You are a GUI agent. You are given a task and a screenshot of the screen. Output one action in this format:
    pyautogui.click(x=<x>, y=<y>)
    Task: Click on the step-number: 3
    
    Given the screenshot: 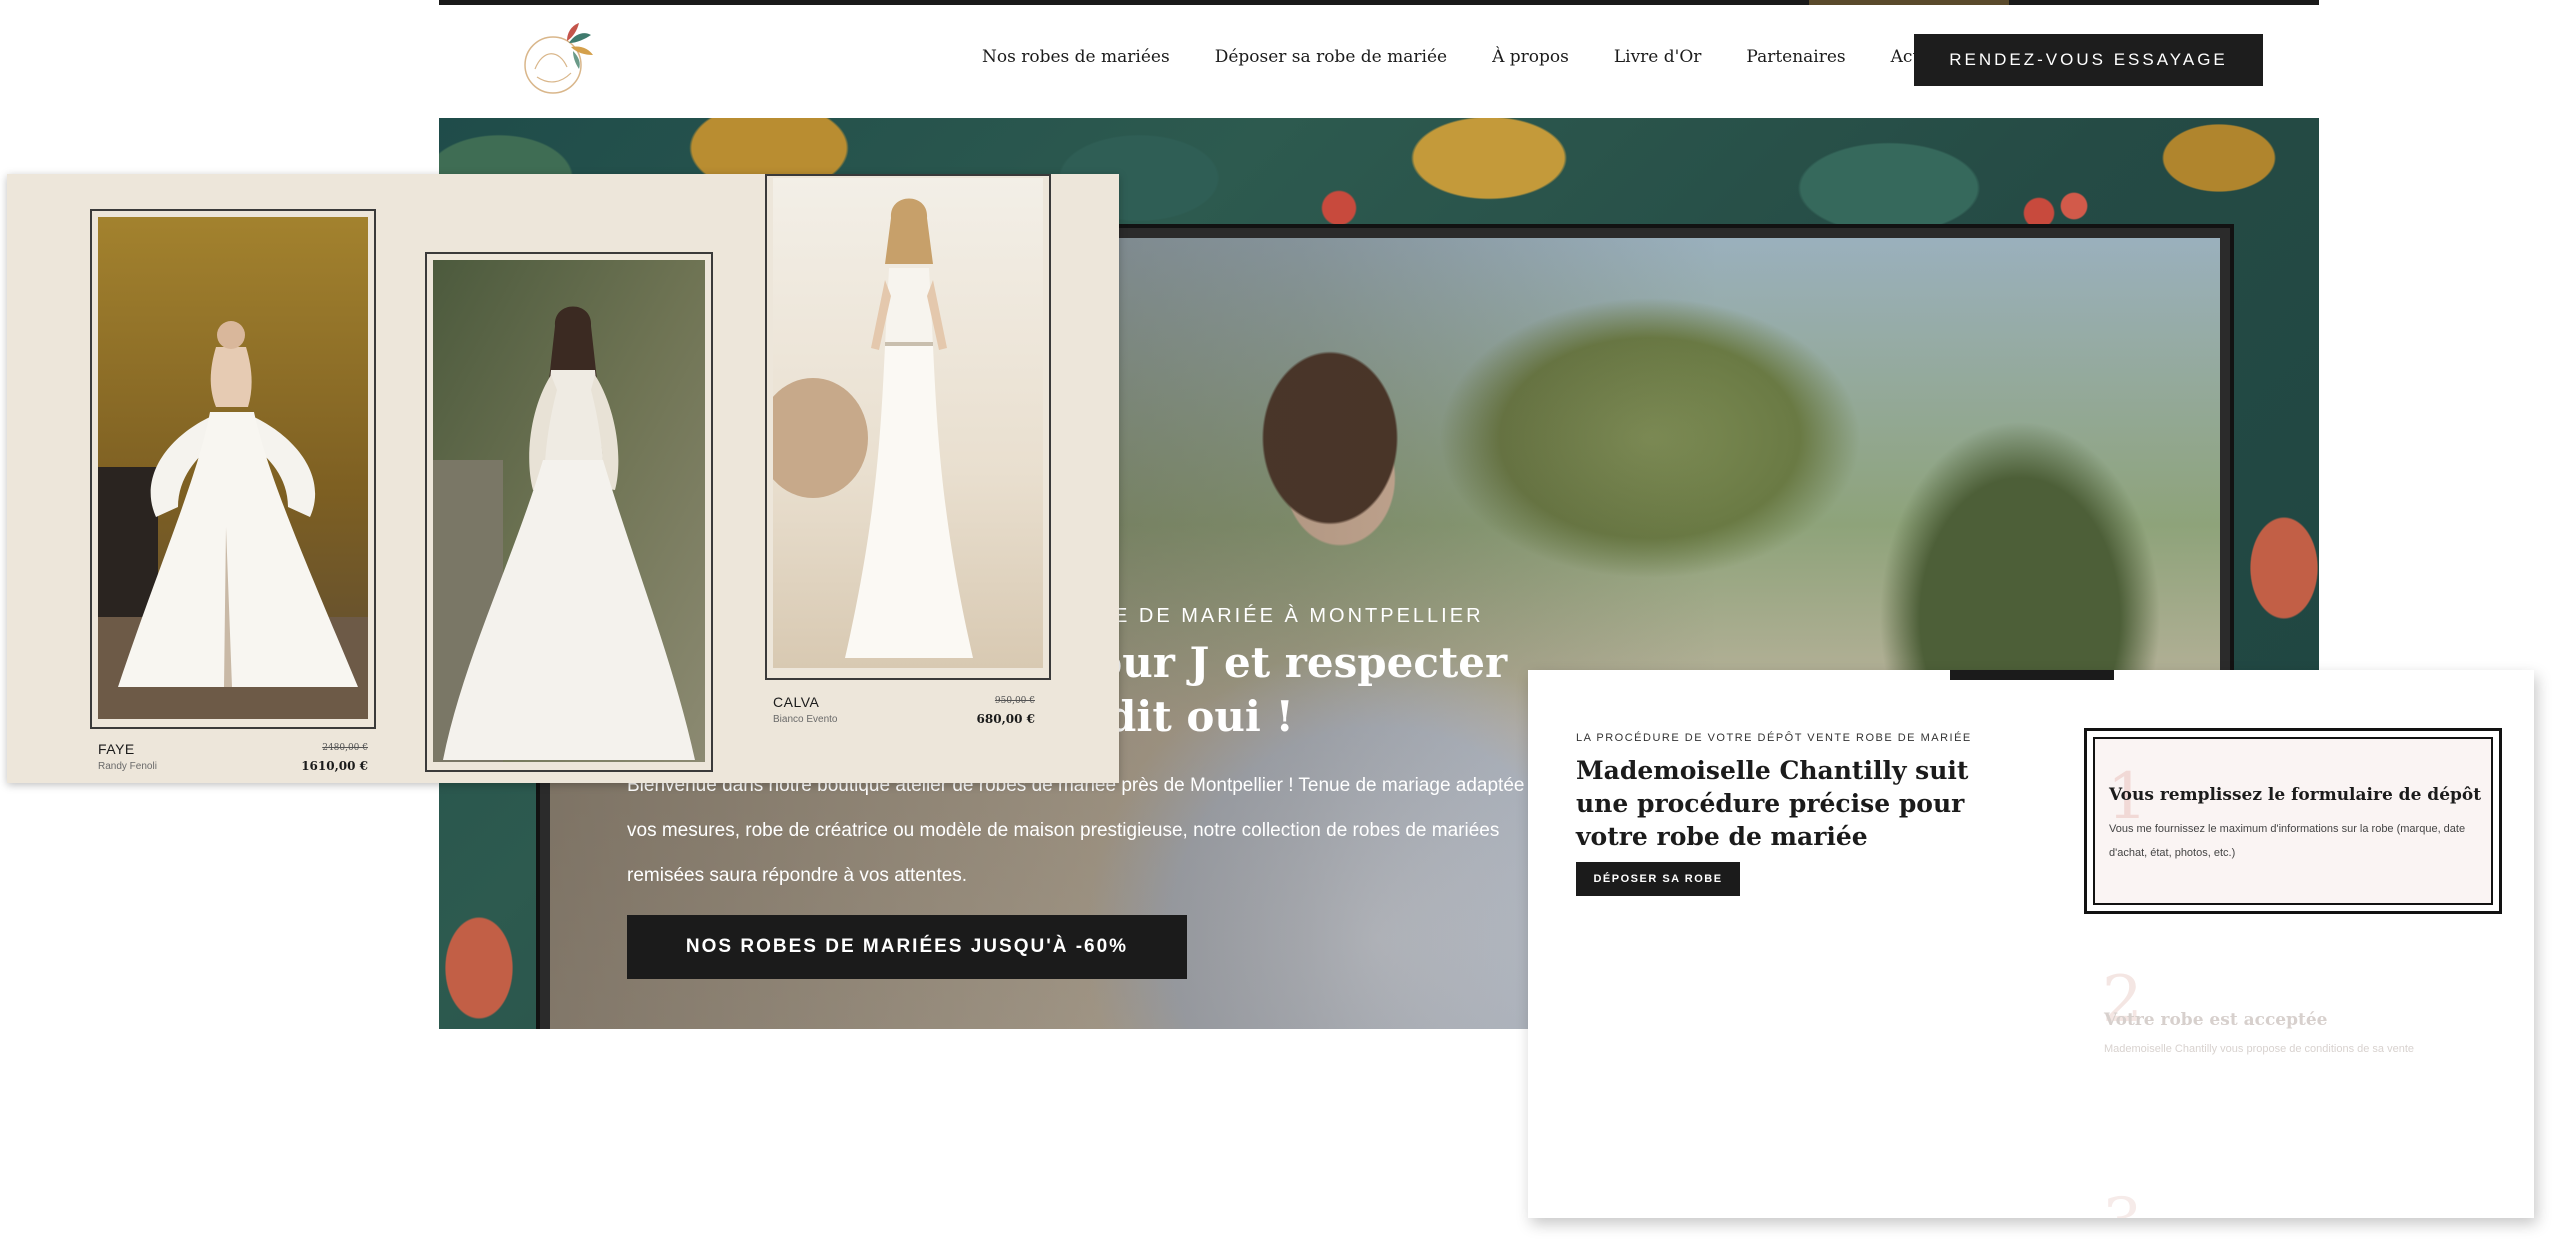 What is the action you would take?
    pyautogui.click(x=2122, y=1204)
    